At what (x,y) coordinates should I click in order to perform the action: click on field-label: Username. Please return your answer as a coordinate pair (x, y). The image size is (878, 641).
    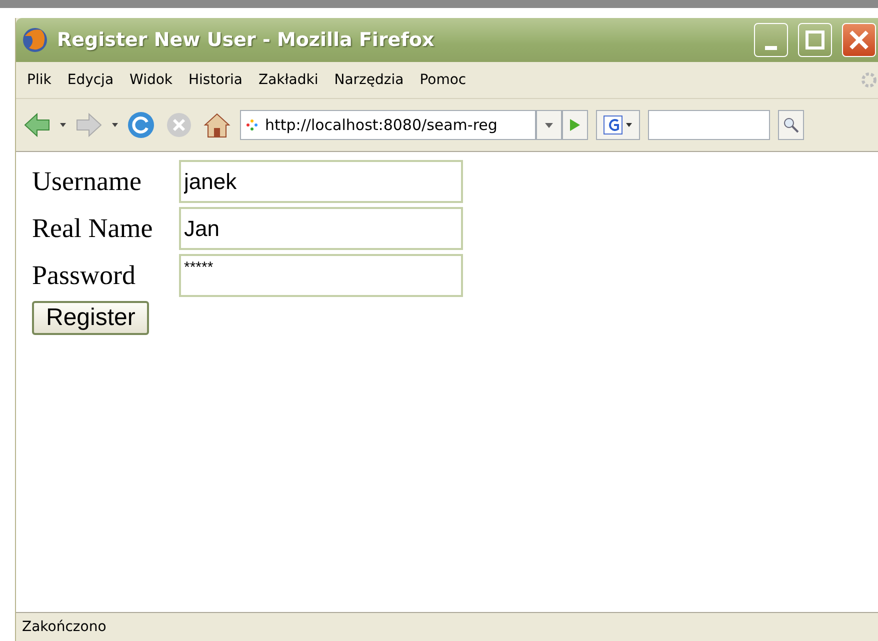
    Looking at the image, I should click on (87, 181).